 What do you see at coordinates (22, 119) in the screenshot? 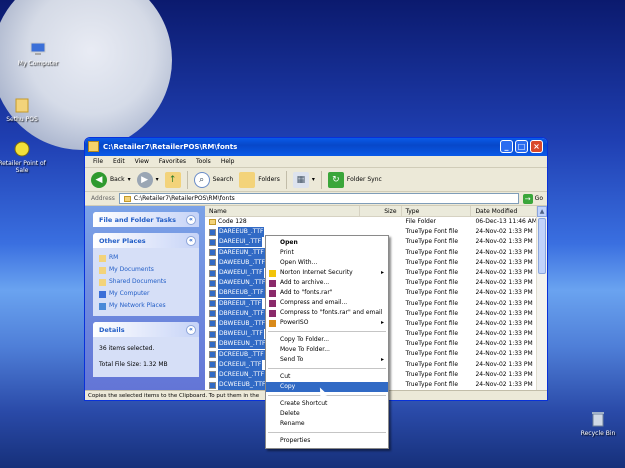
I see `desktop-icon-label: Sethu POS` at bounding box center [22, 119].